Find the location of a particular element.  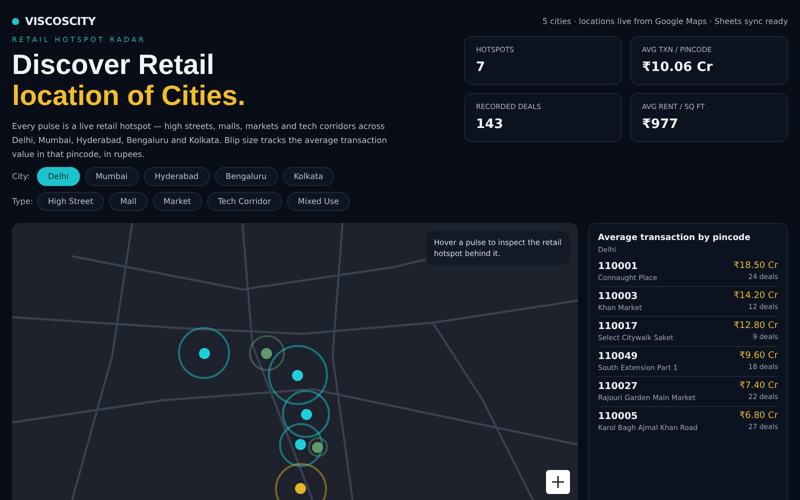

intro-paragraph: Every pulse is a live retail hotspot — high streets, malls, markets and tech corridors across Delhi, Mumbai, Hyderabad, Bengaluru and Kolkata. Blip size tracks the average transaction value in that pincode, in rupees. is located at coordinates (200, 140).